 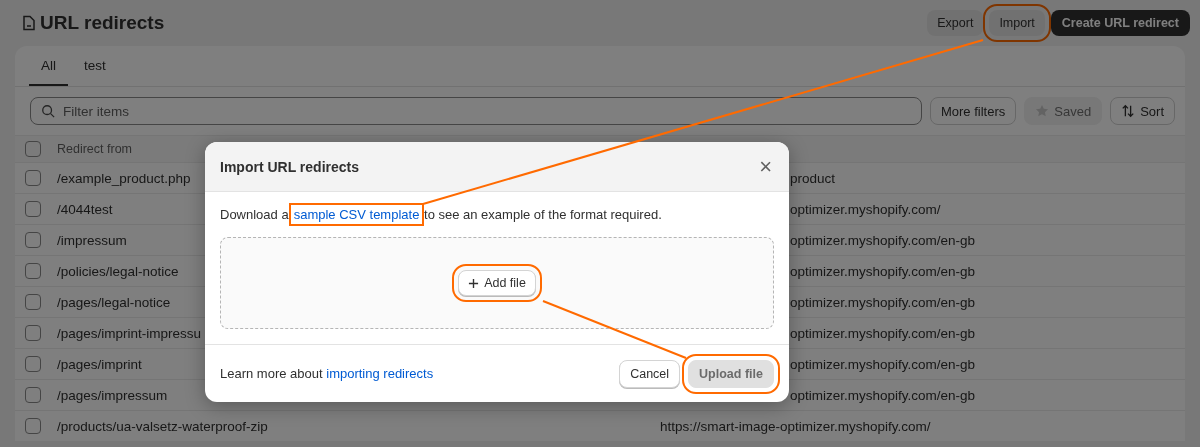 I want to click on search-field: Filter items, so click(x=476, y=111).